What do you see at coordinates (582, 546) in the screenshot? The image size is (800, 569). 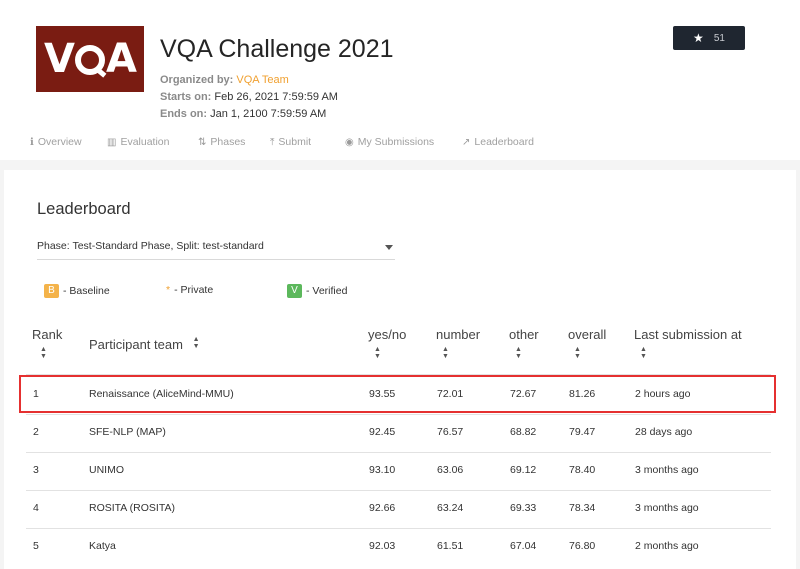 I see `cell-overall: 76.80` at bounding box center [582, 546].